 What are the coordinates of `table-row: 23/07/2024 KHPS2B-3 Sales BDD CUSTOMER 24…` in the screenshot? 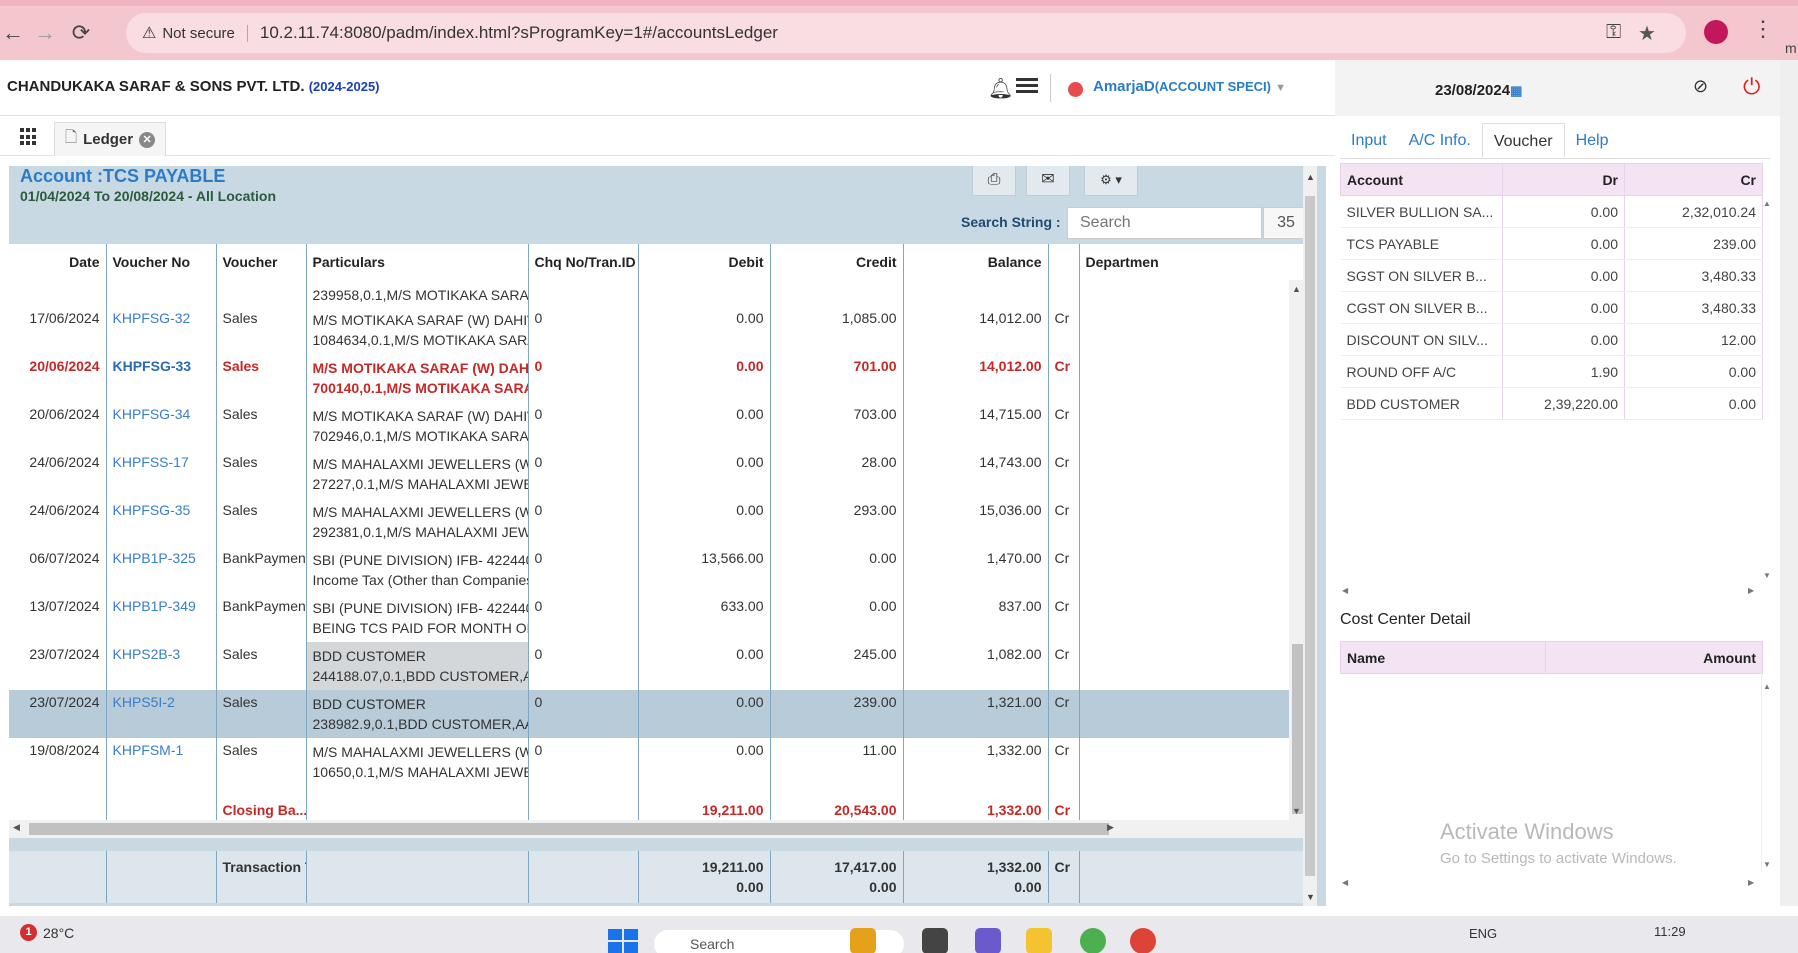 It's located at (649, 666).